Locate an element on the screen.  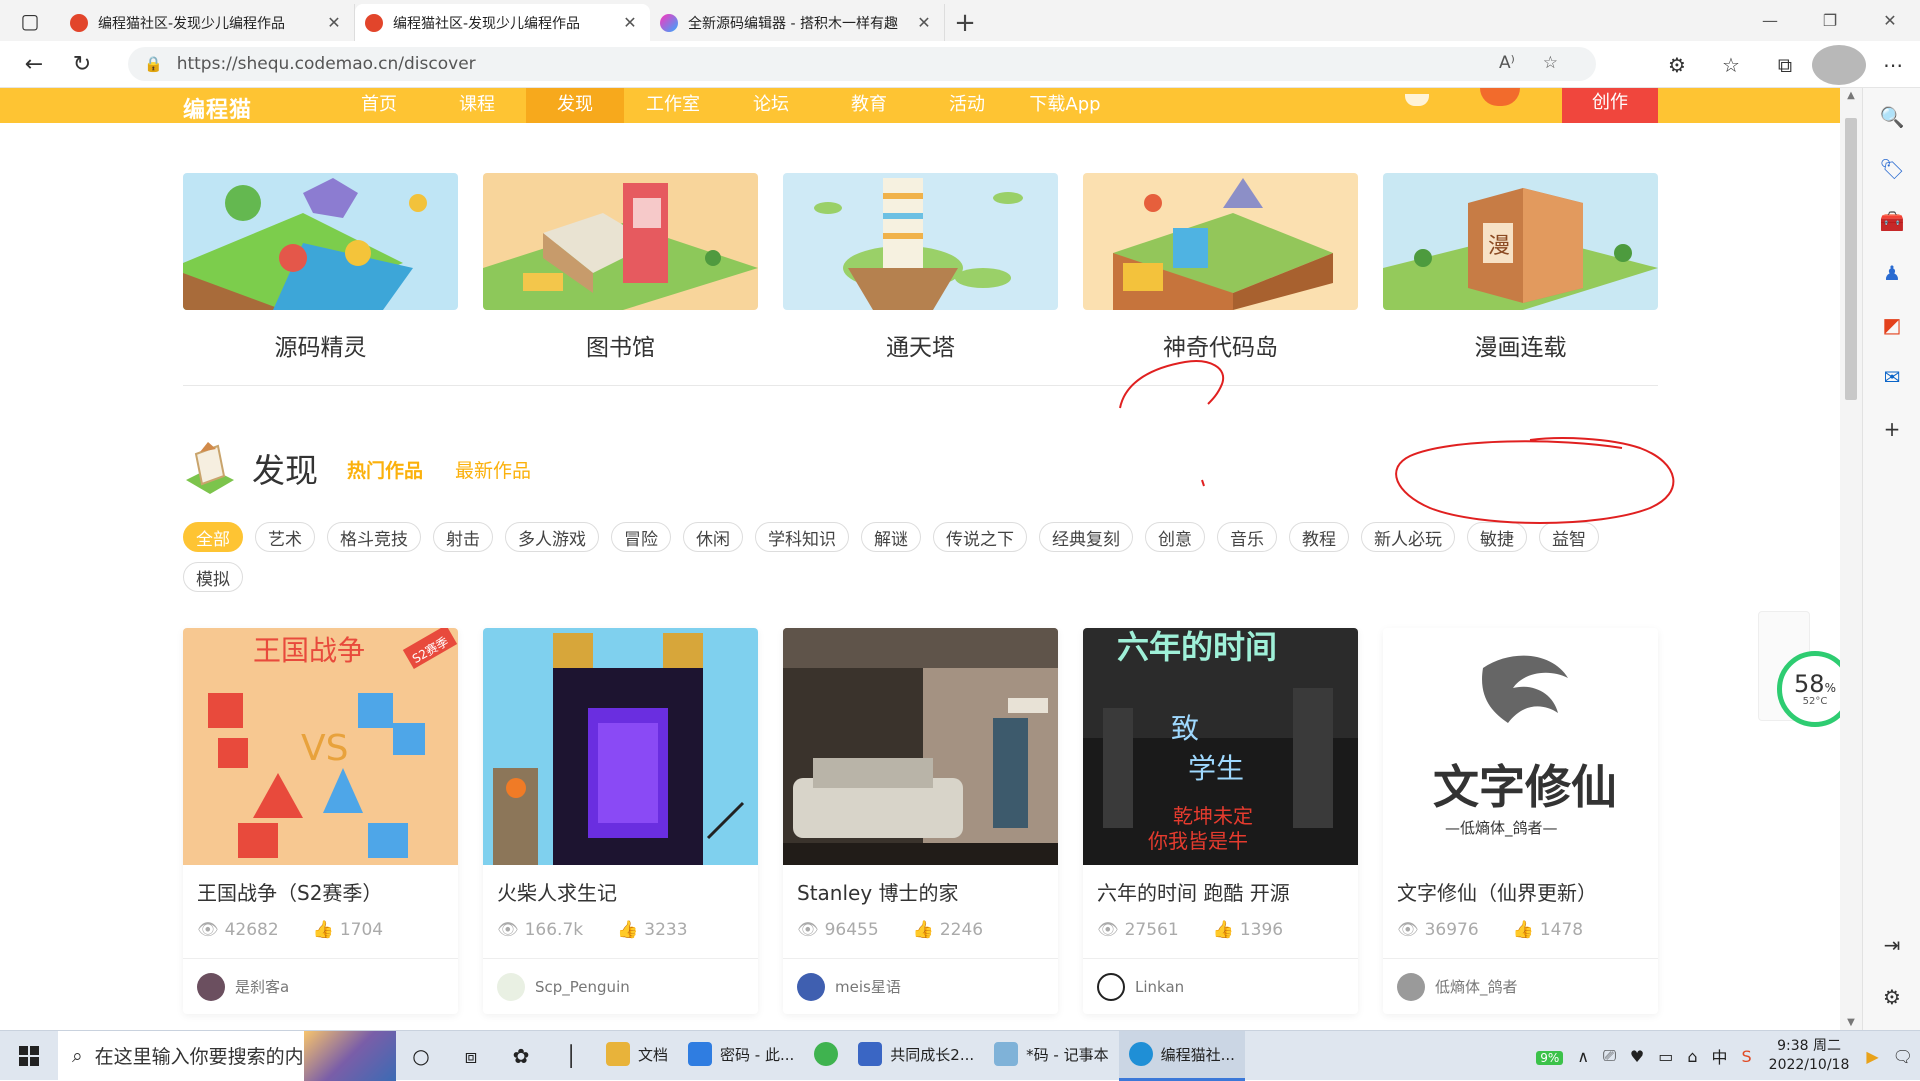
tag-agility: 敏捷 is located at coordinates (1497, 537).